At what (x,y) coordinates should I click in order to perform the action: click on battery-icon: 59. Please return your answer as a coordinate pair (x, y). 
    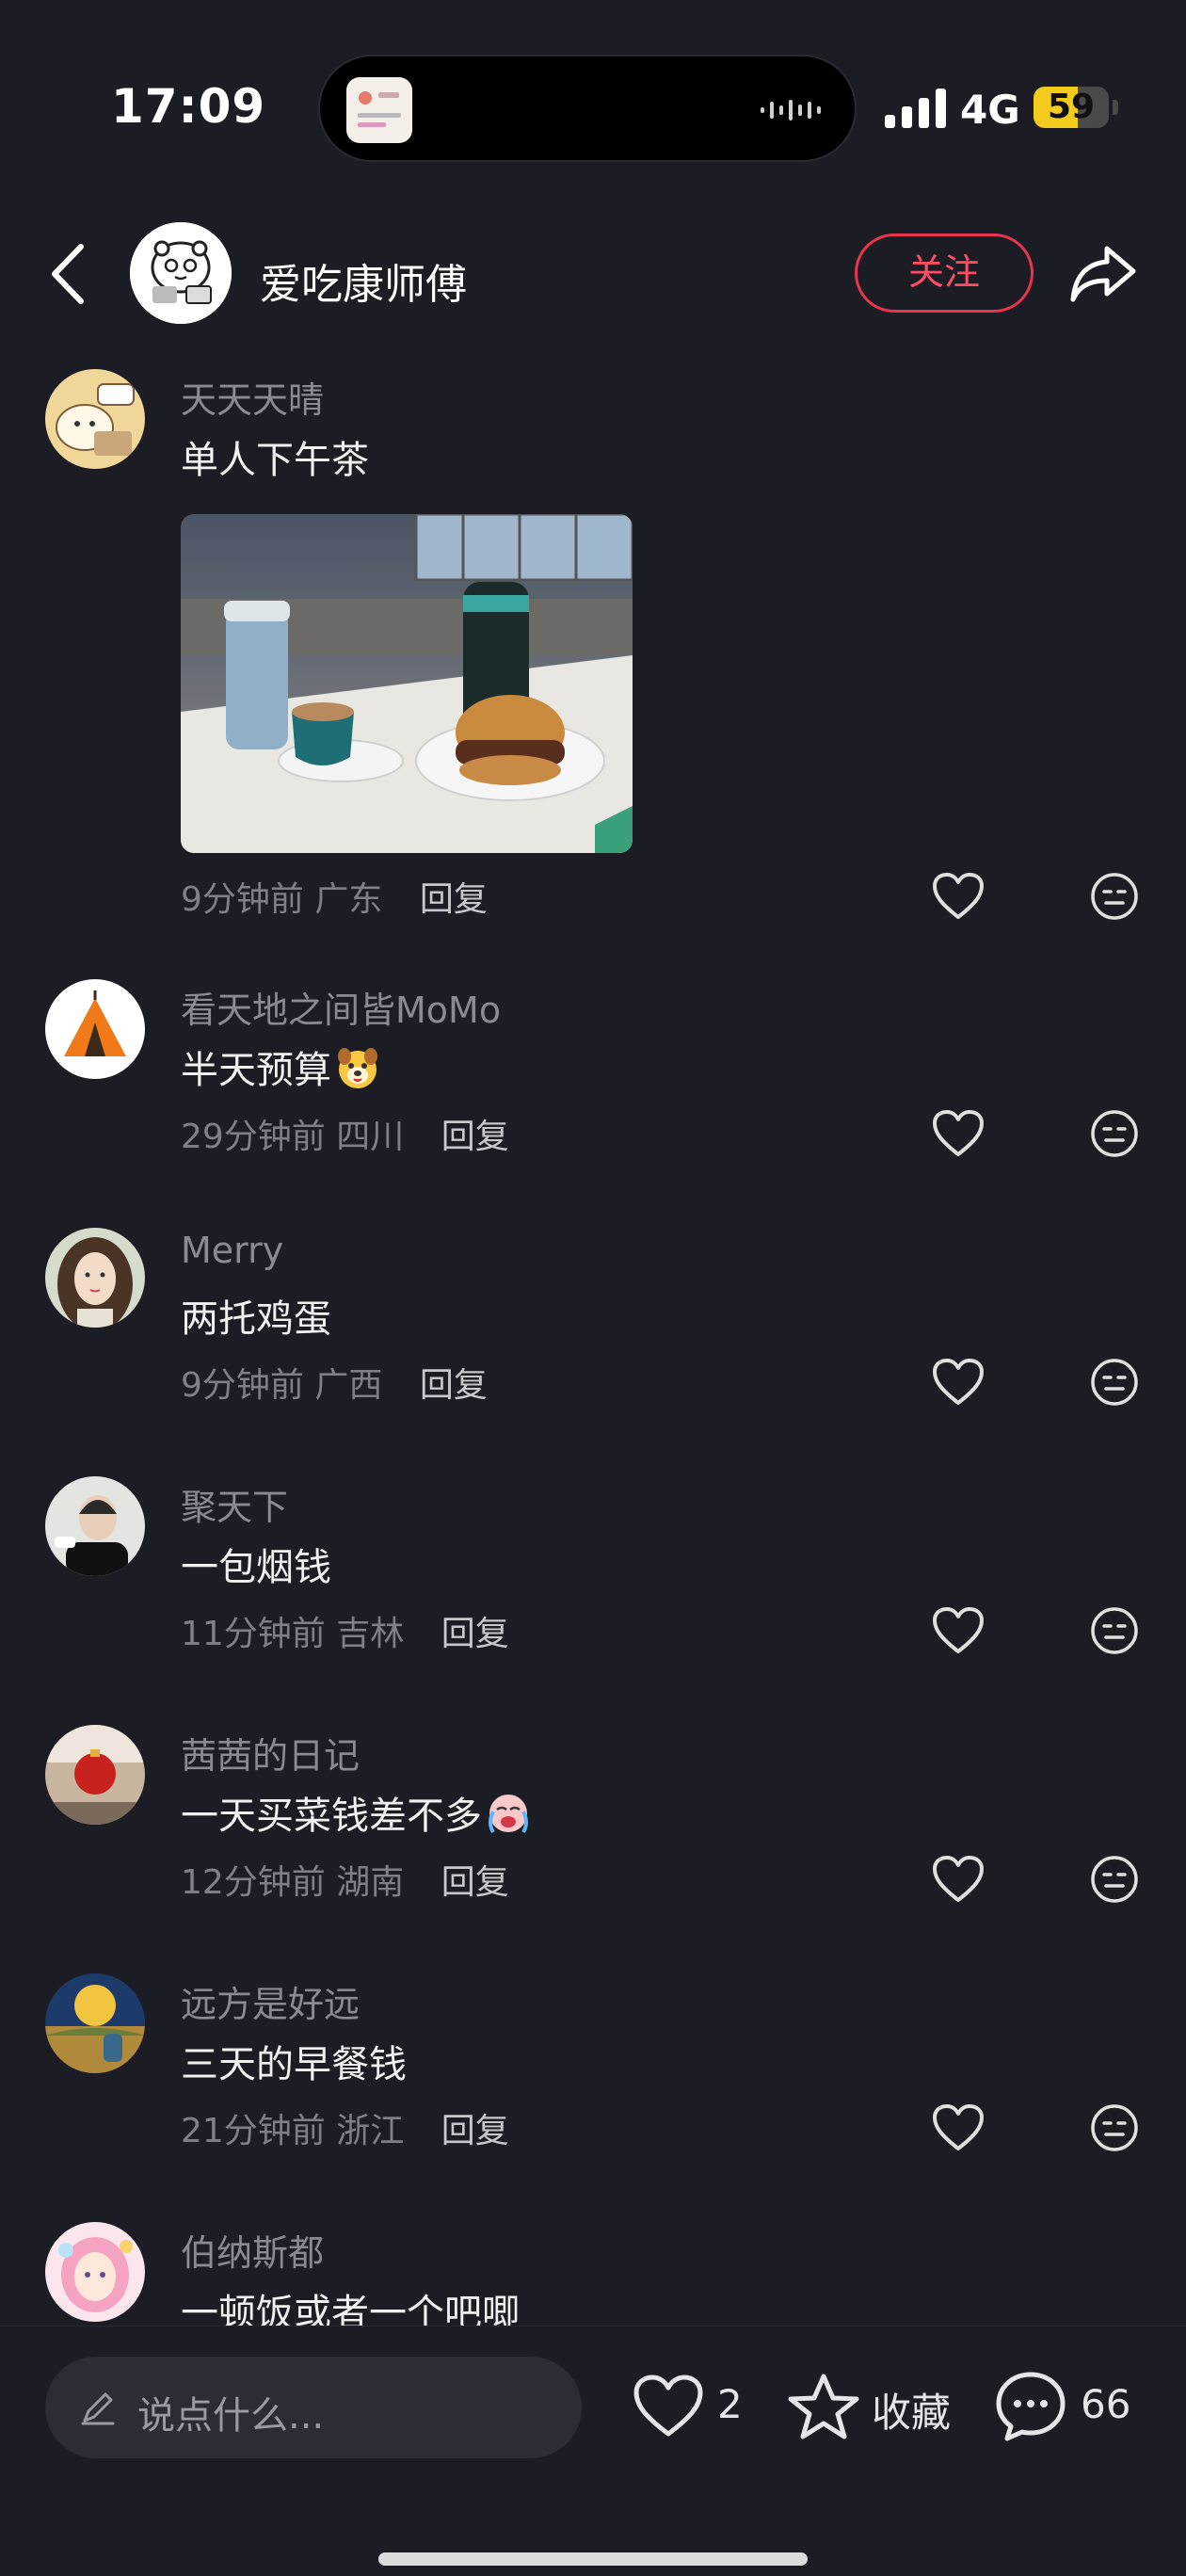
    Looking at the image, I should click on (1071, 107).